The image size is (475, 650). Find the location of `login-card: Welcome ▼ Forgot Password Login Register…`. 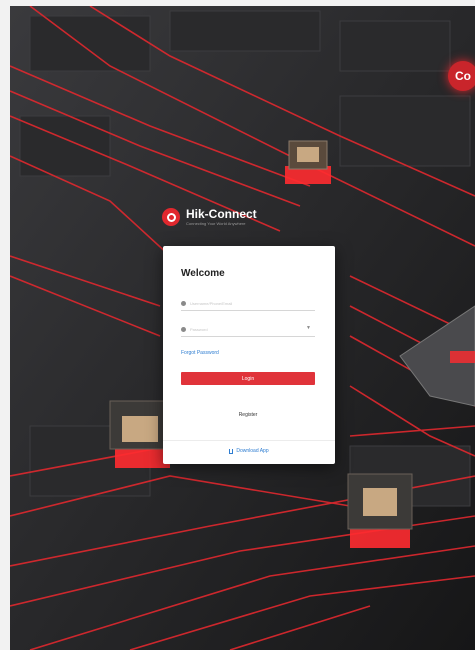

login-card: Welcome ▼ Forgot Password Login Register… is located at coordinates (249, 355).